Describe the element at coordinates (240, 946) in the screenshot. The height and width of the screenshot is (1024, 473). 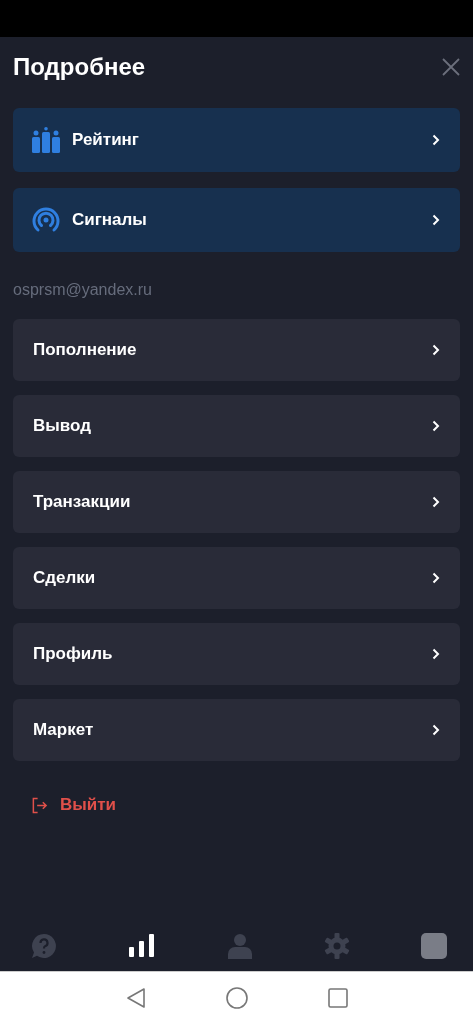
I see `user-tab` at that location.